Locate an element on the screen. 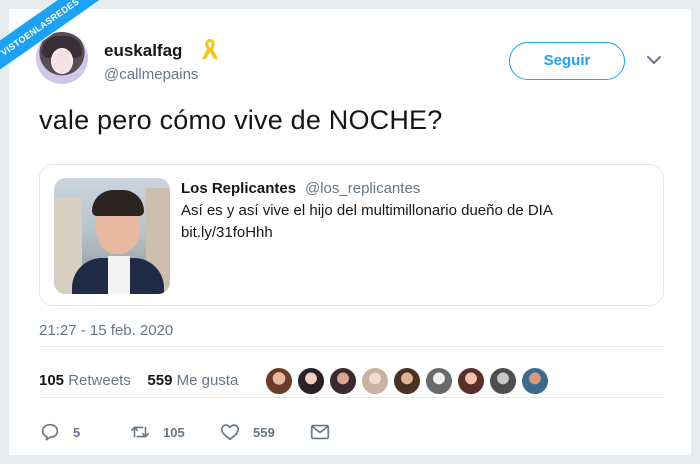 This screenshot has width=700, height=464. retweets-count: 105 is located at coordinates (51, 380).